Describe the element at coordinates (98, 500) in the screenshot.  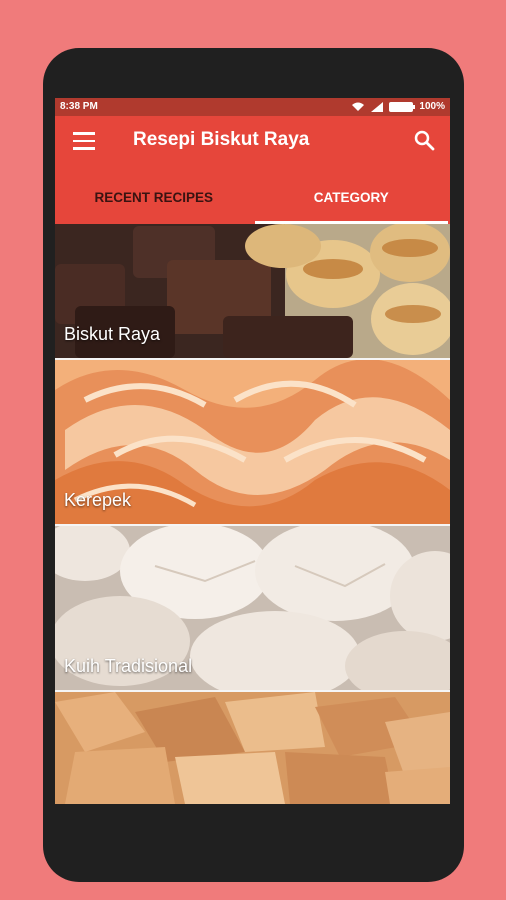
I see `category-label: Kerepek` at that location.